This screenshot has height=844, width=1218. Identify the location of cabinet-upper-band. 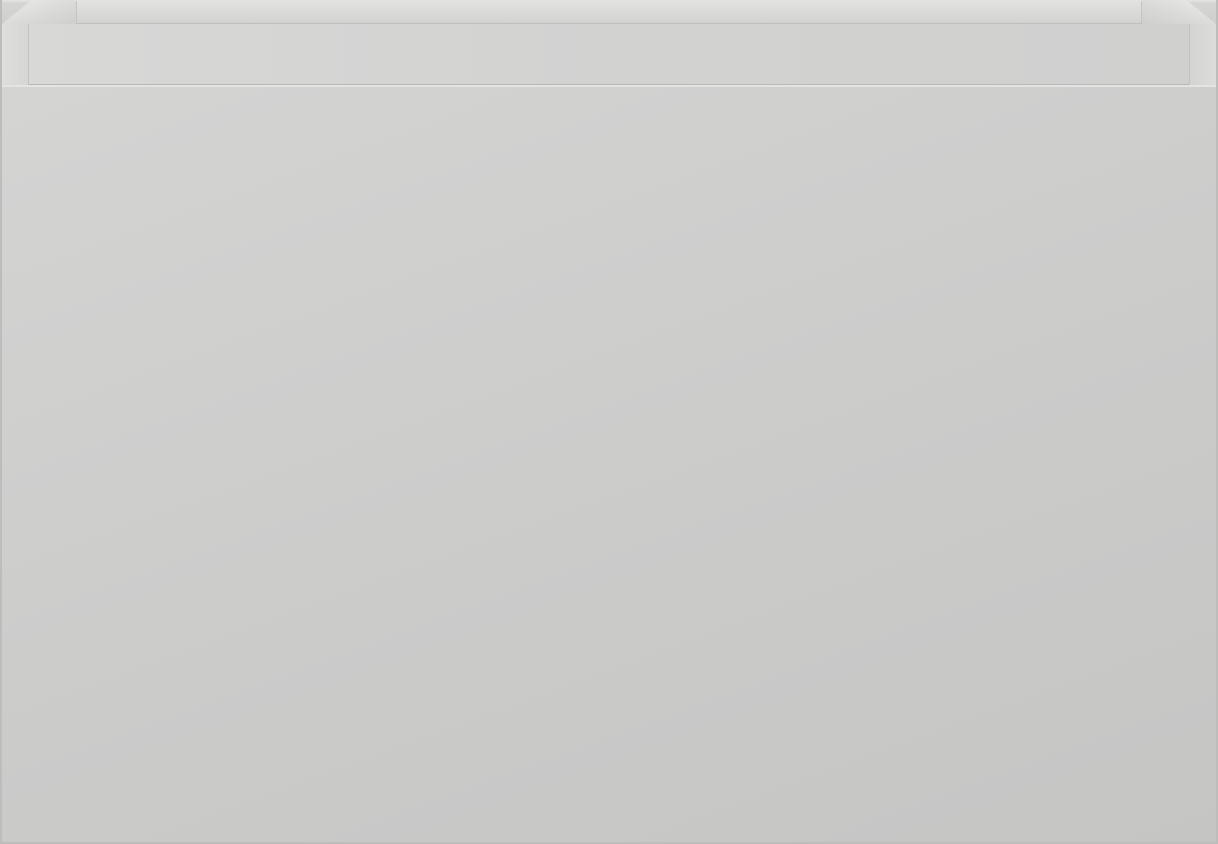
(609, 54).